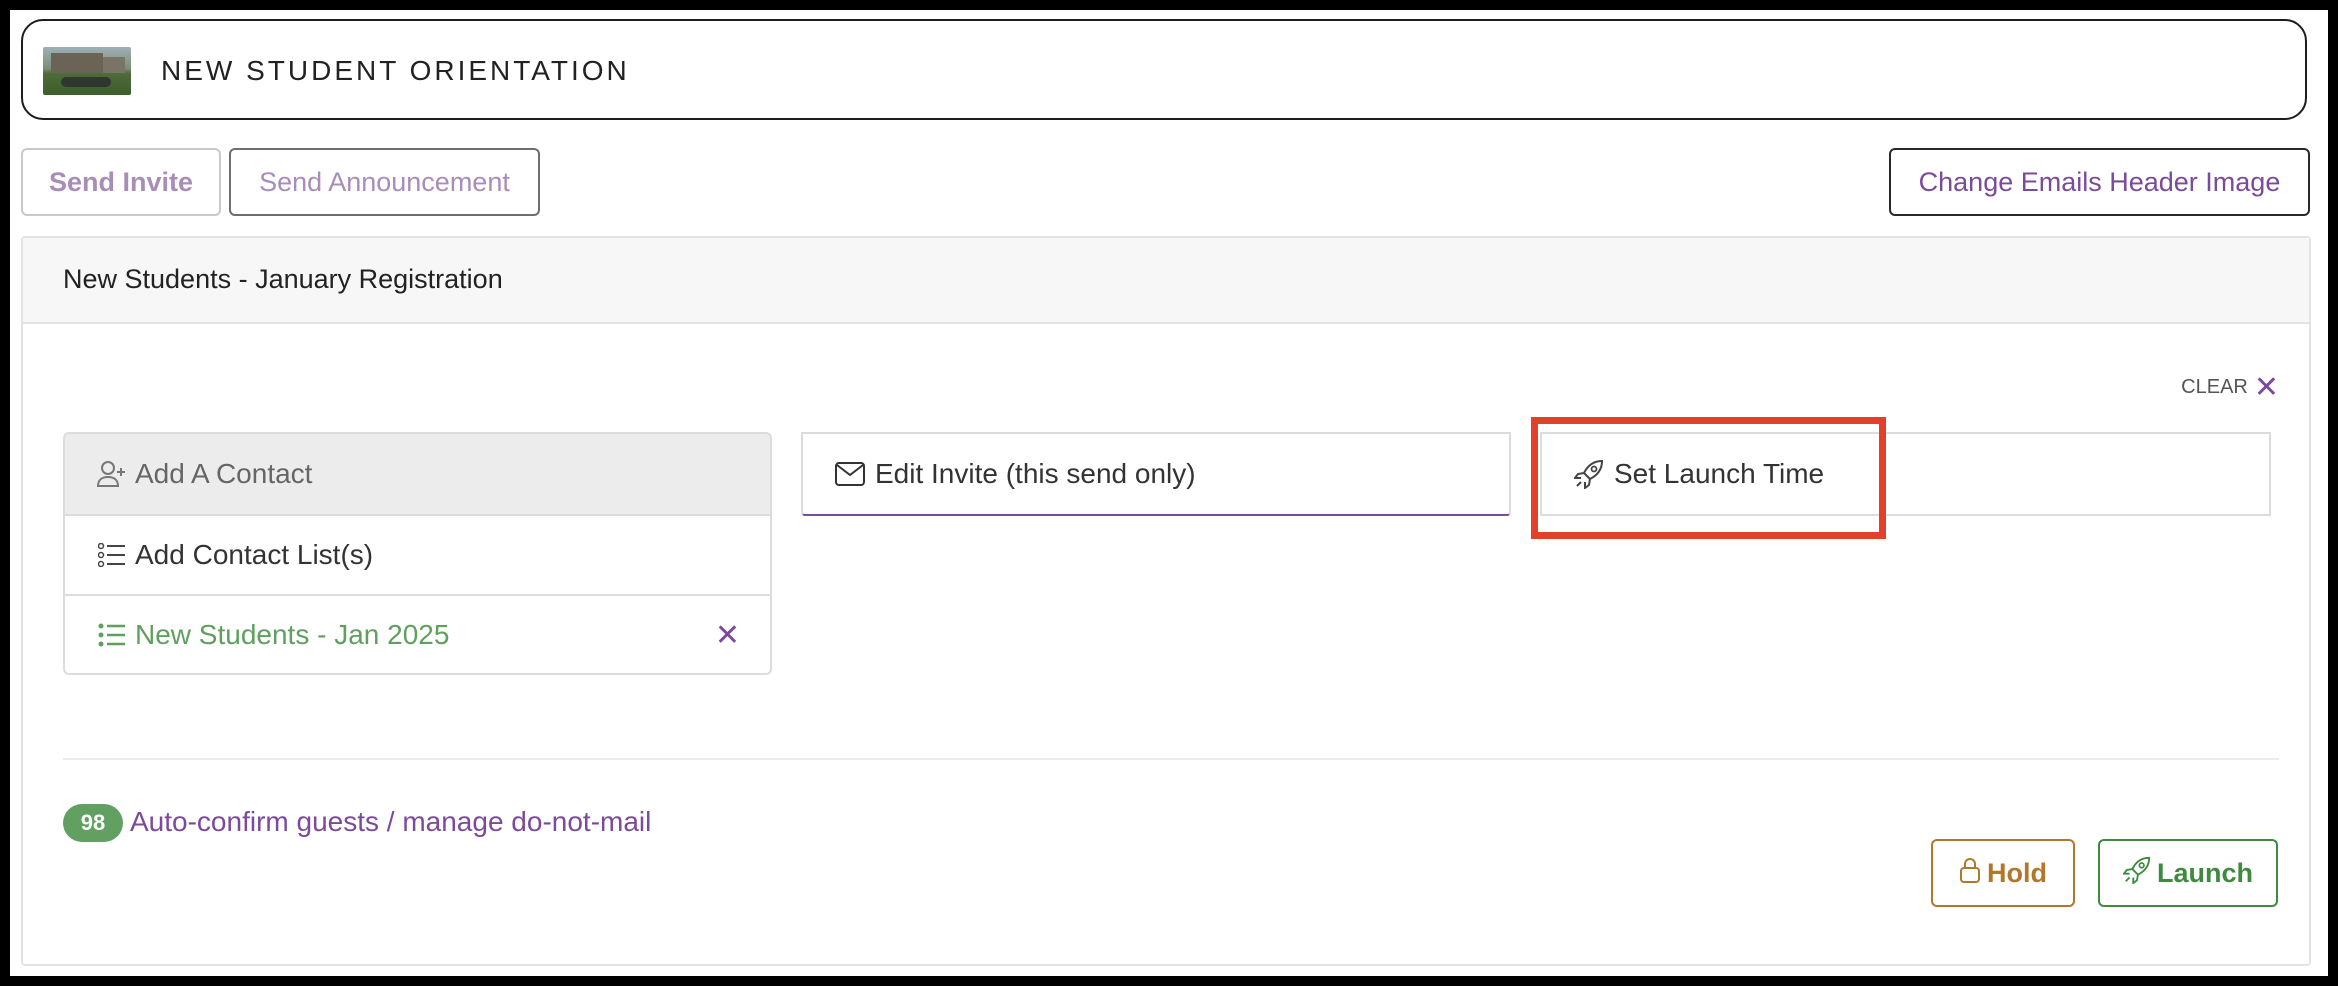 The image size is (2338, 986). What do you see at coordinates (112, 474) in the screenshot?
I see `add-user-icon` at bounding box center [112, 474].